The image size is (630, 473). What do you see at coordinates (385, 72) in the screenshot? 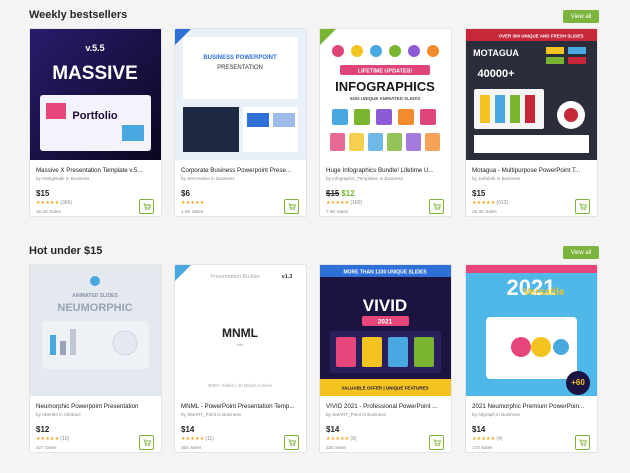
I see `svg-text: LIFETIME UPDATES!` at bounding box center [385, 72].